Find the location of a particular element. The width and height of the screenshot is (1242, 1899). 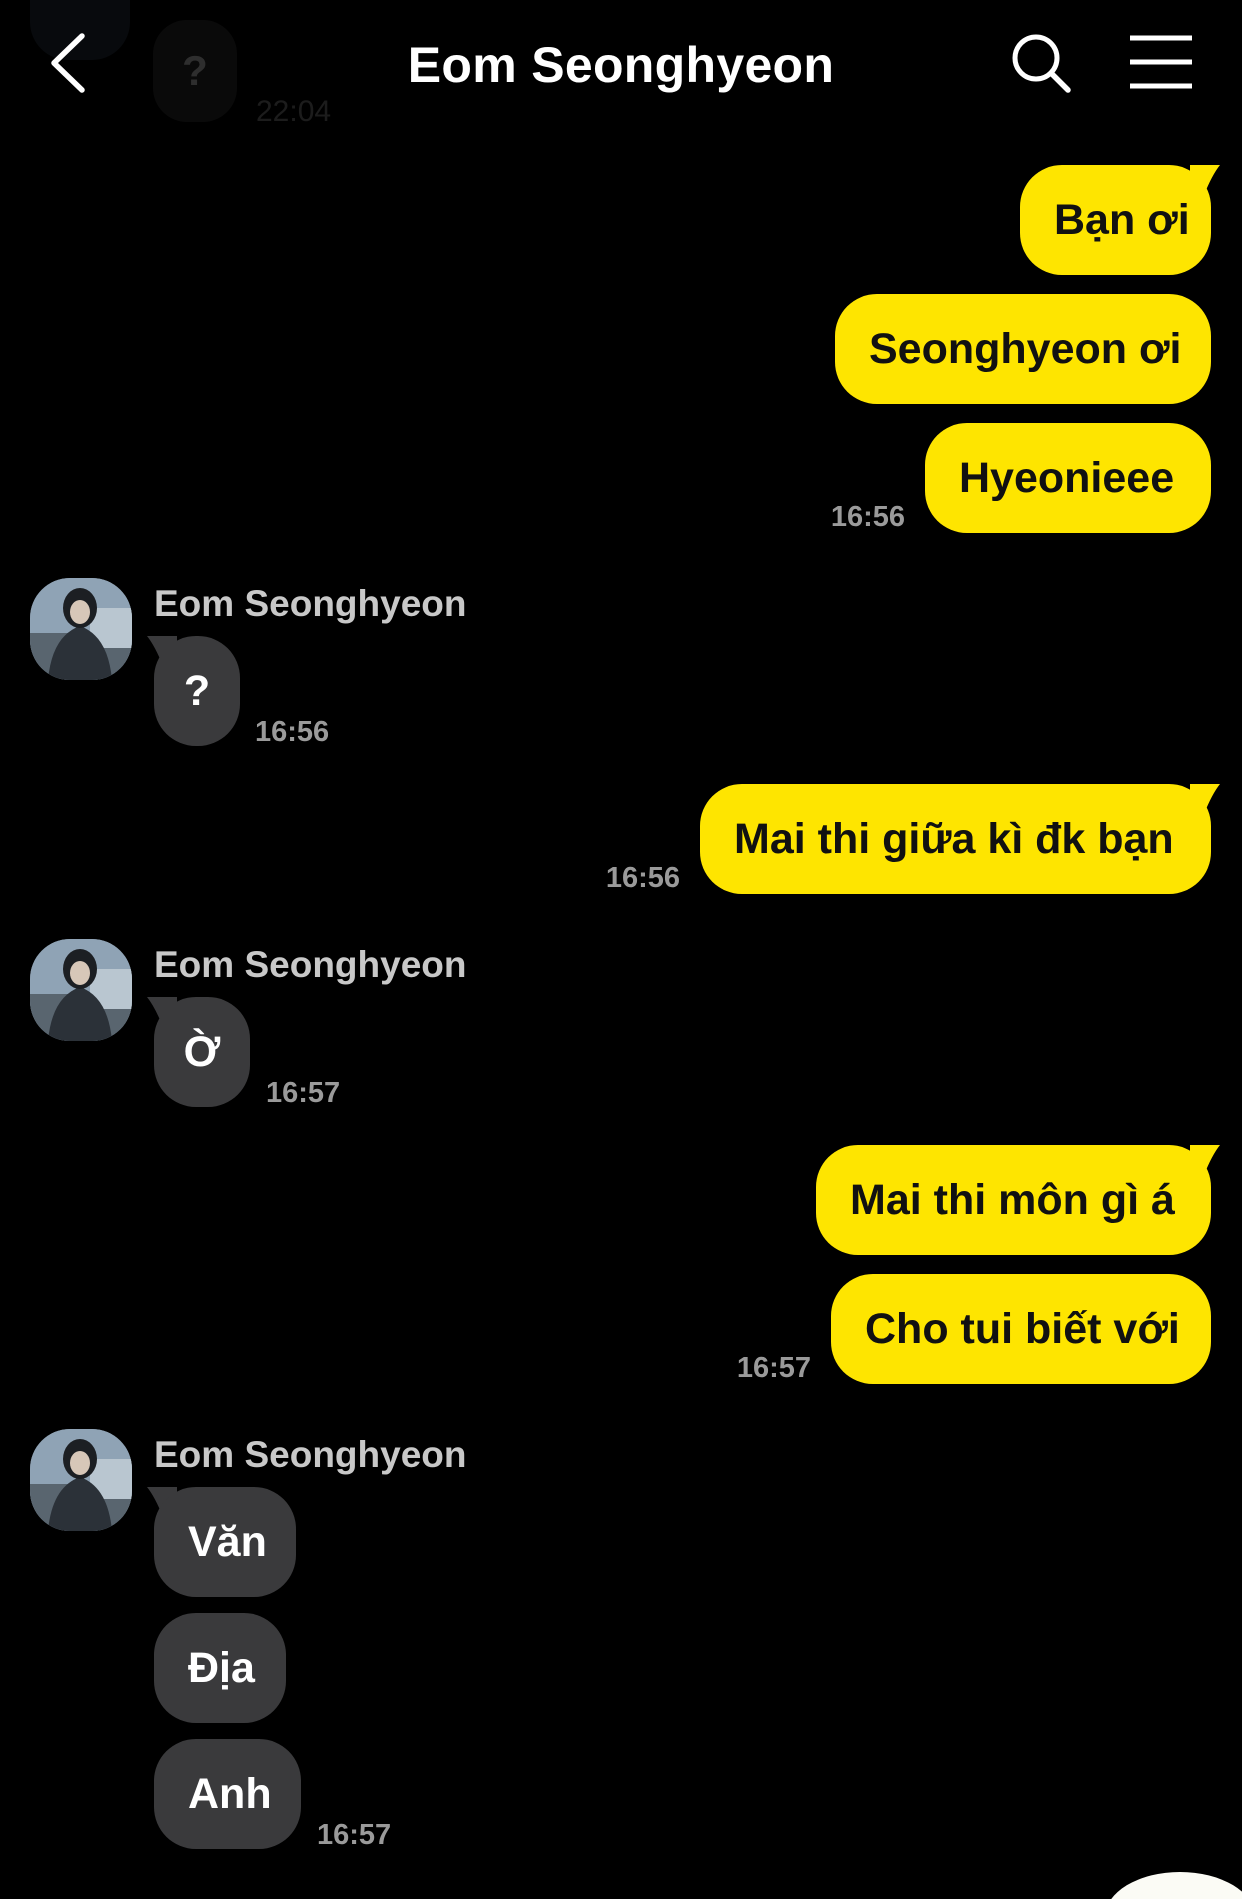

chevron-left-icon is located at coordinates (68, 63).